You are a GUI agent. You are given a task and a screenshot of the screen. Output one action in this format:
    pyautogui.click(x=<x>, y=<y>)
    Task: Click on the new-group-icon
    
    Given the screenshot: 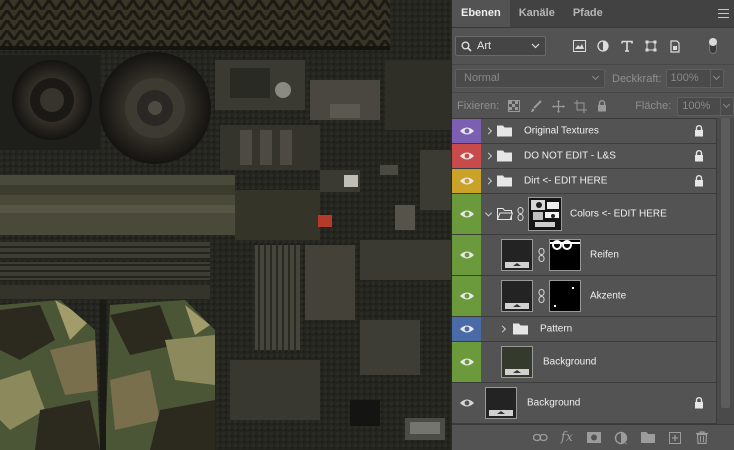 What is the action you would take?
    pyautogui.click(x=648, y=438)
    